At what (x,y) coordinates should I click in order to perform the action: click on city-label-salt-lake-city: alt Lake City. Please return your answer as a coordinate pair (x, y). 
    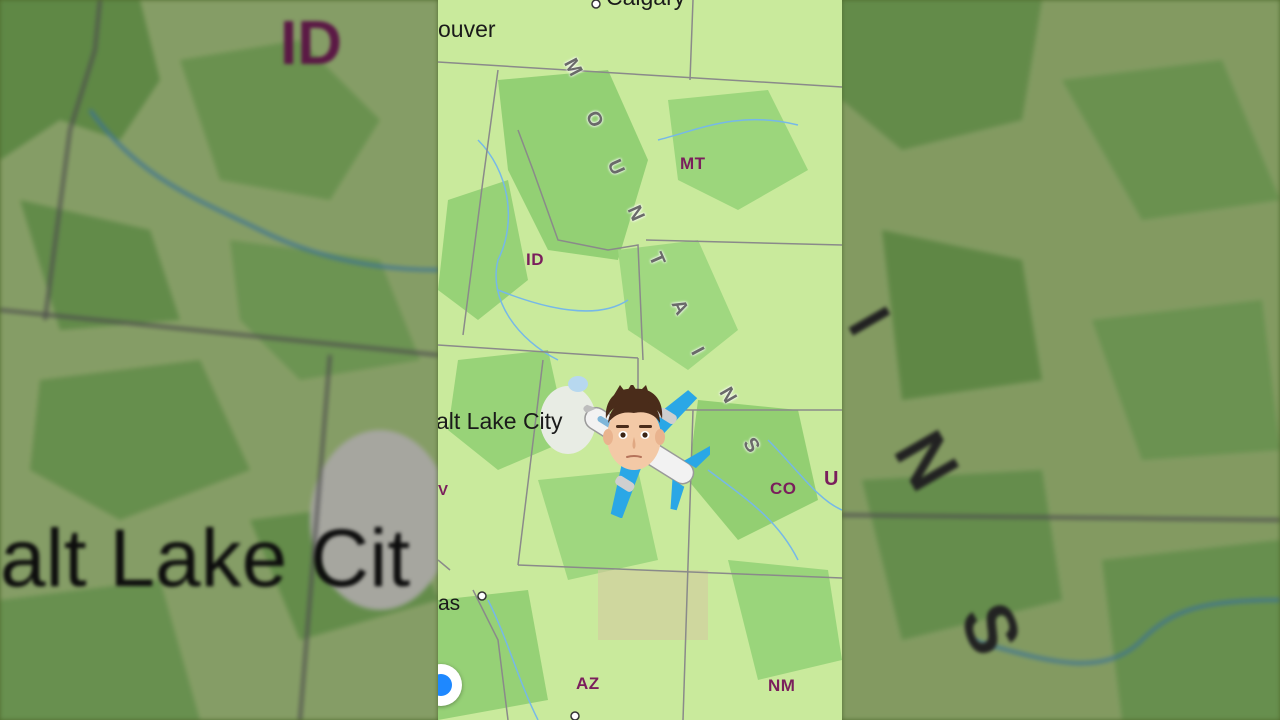
    Looking at the image, I should click on (500, 421).